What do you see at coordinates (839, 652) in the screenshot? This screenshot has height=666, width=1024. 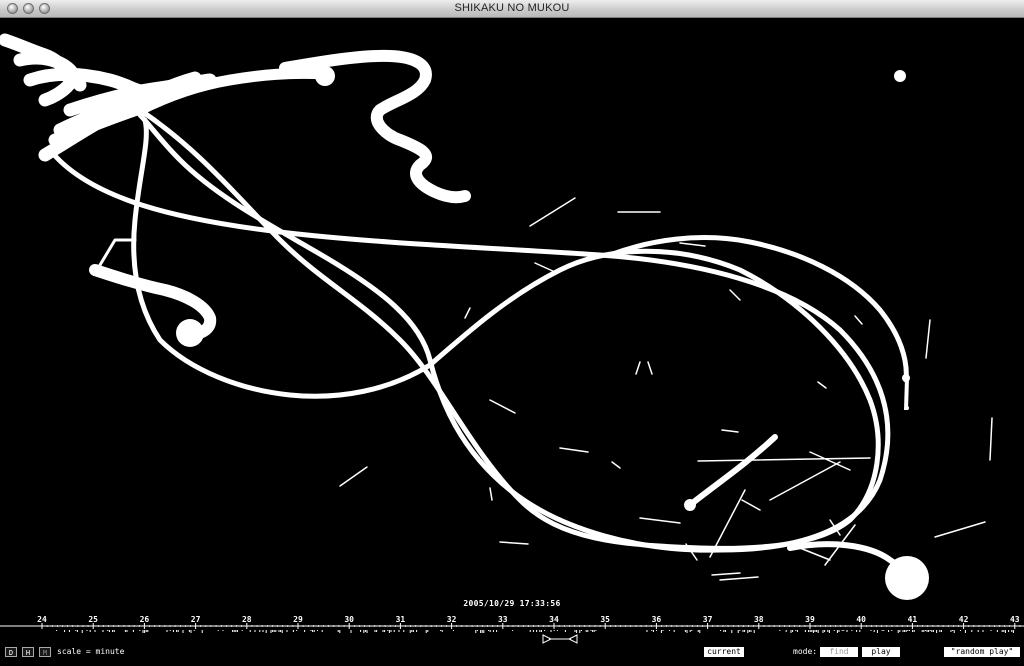 I see `find-button: find` at bounding box center [839, 652].